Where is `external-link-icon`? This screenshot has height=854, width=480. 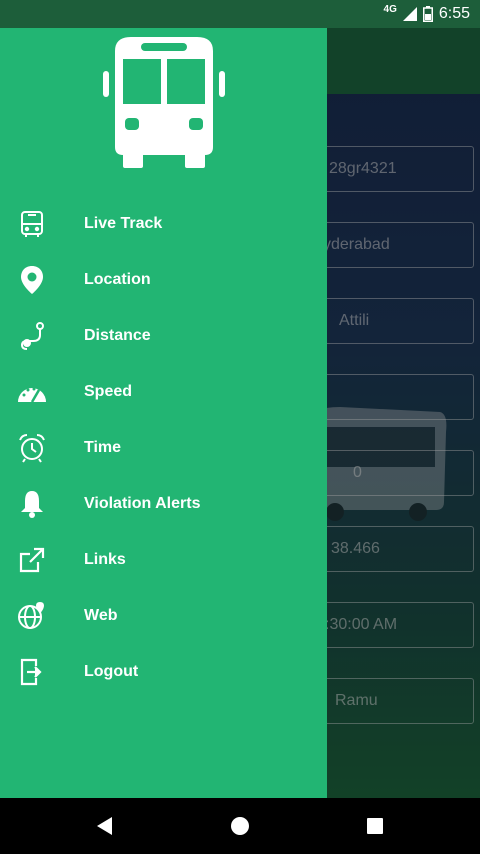
external-link-icon is located at coordinates (32, 560).